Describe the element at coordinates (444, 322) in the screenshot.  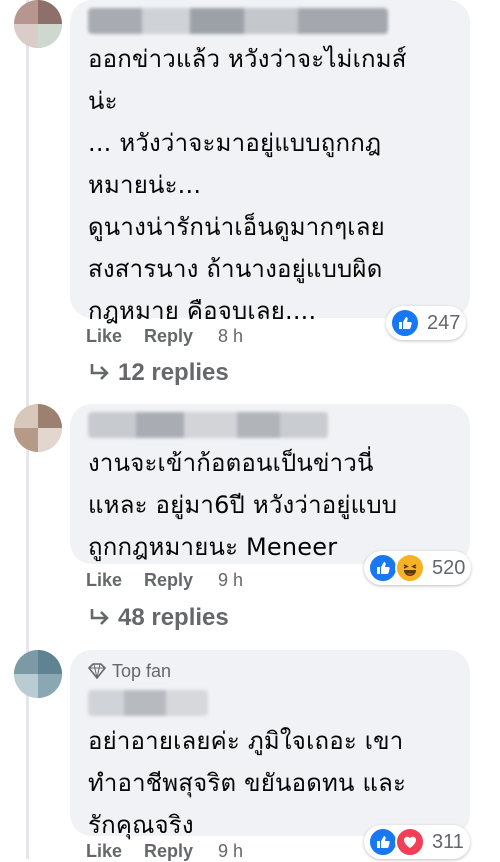
I see `reaction-count: 247` at that location.